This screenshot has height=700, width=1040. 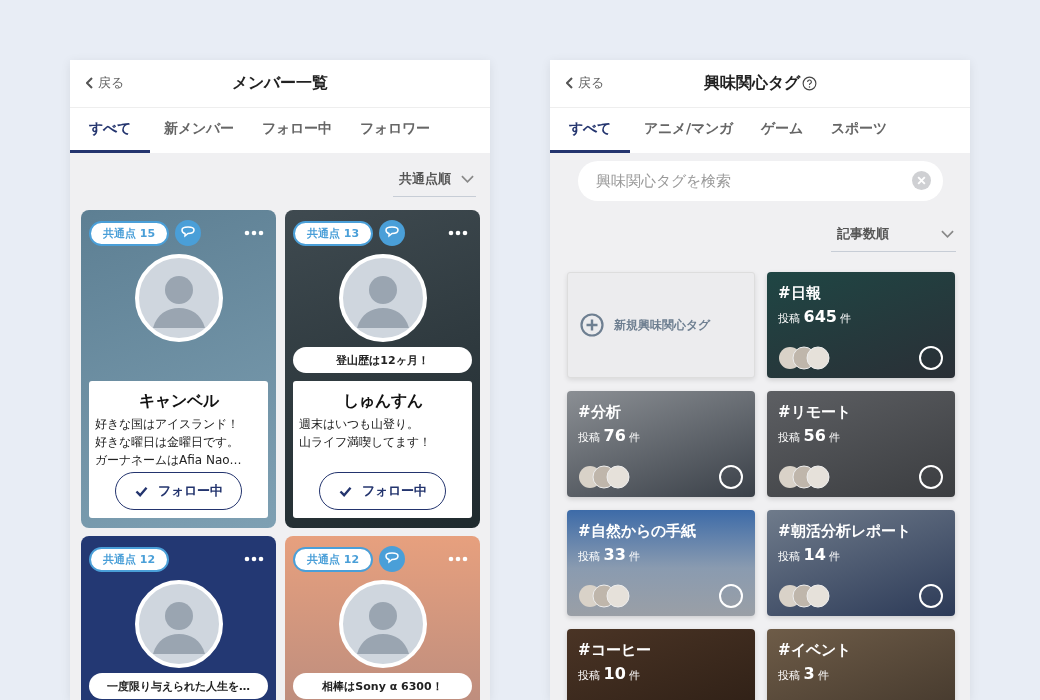 What do you see at coordinates (199, 130) in the screenshot?
I see `tab: 新メンバー` at bounding box center [199, 130].